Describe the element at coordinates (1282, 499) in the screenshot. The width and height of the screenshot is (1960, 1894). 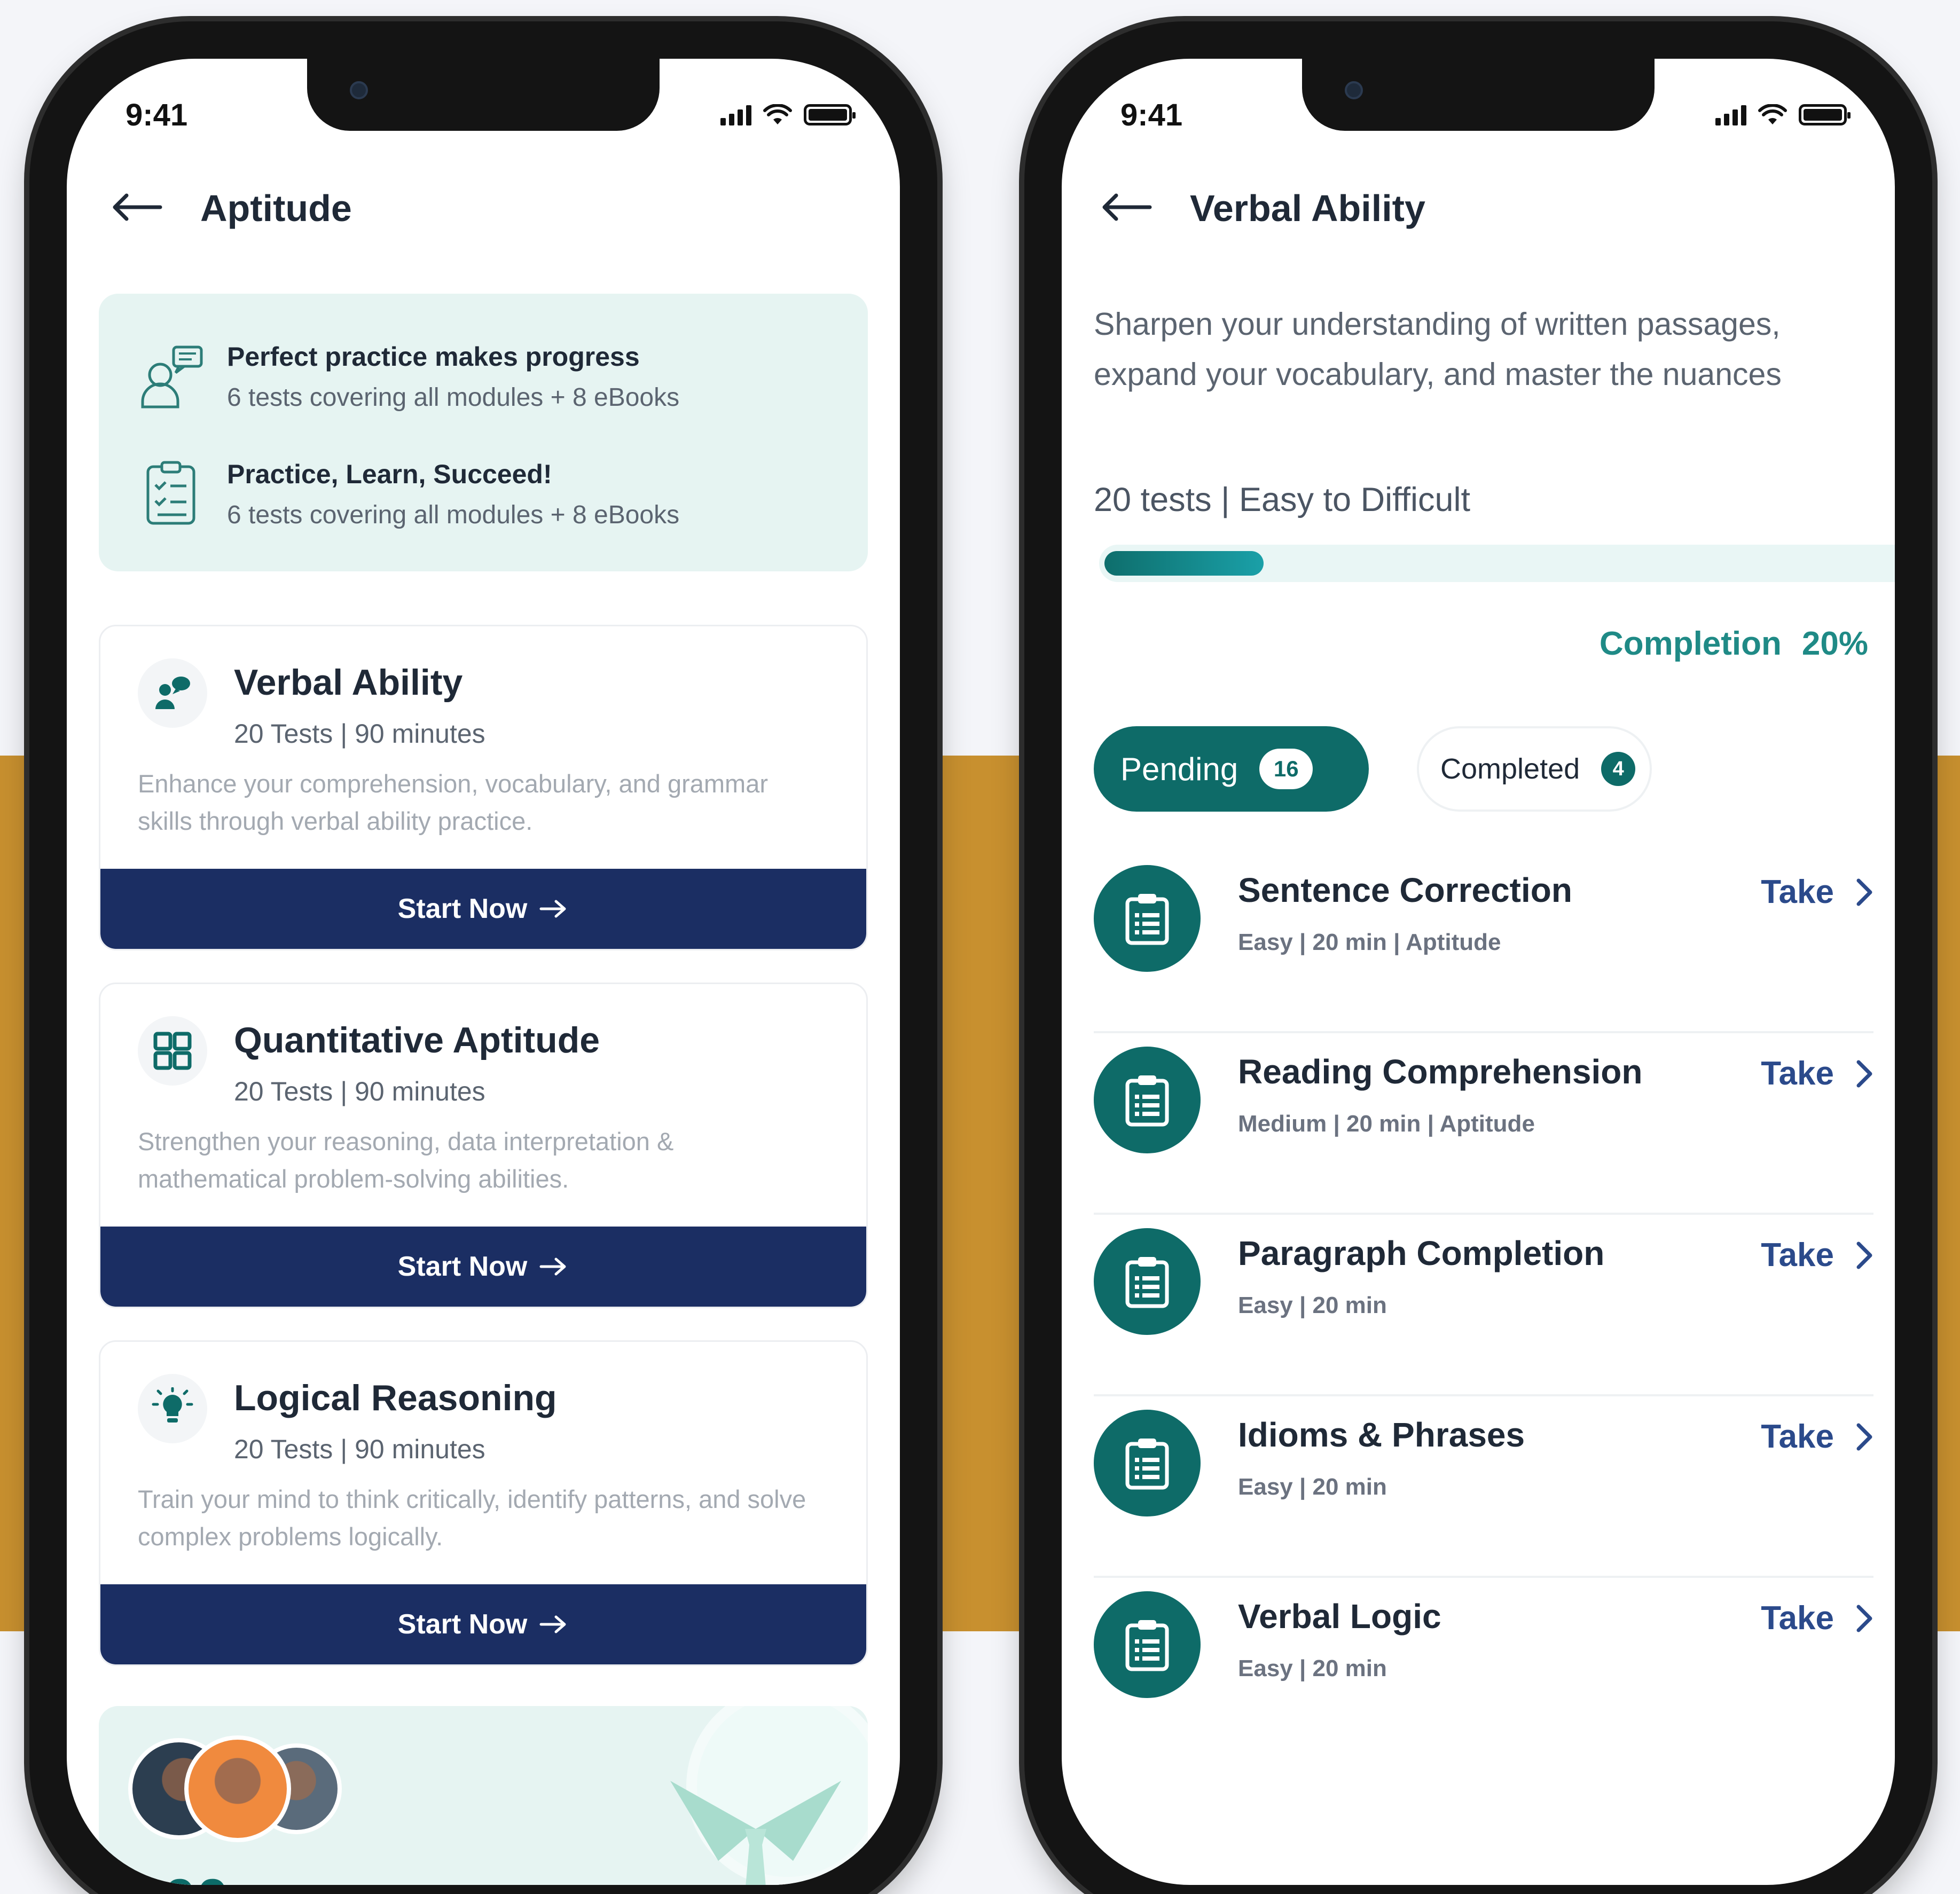
I see `tests-meta: 20 tests | Easy to Difficult` at that location.